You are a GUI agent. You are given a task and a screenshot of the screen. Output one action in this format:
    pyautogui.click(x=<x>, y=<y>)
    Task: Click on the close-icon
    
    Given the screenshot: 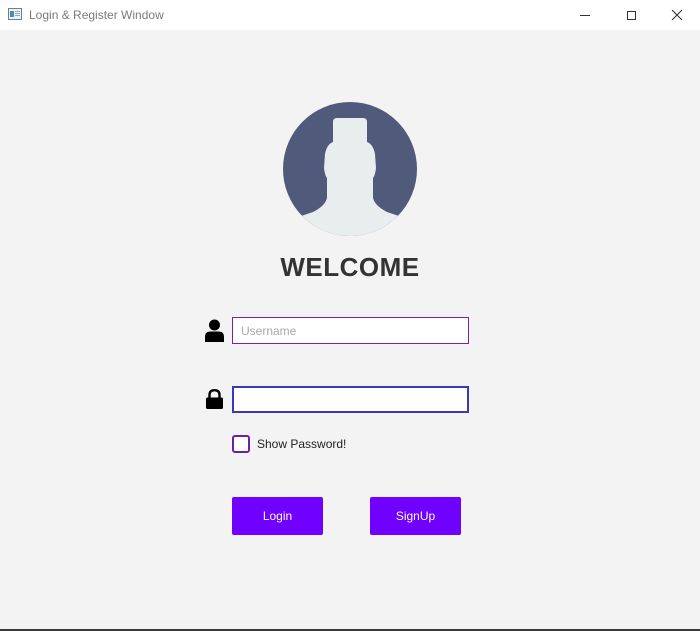 What is the action you would take?
    pyautogui.click(x=677, y=15)
    